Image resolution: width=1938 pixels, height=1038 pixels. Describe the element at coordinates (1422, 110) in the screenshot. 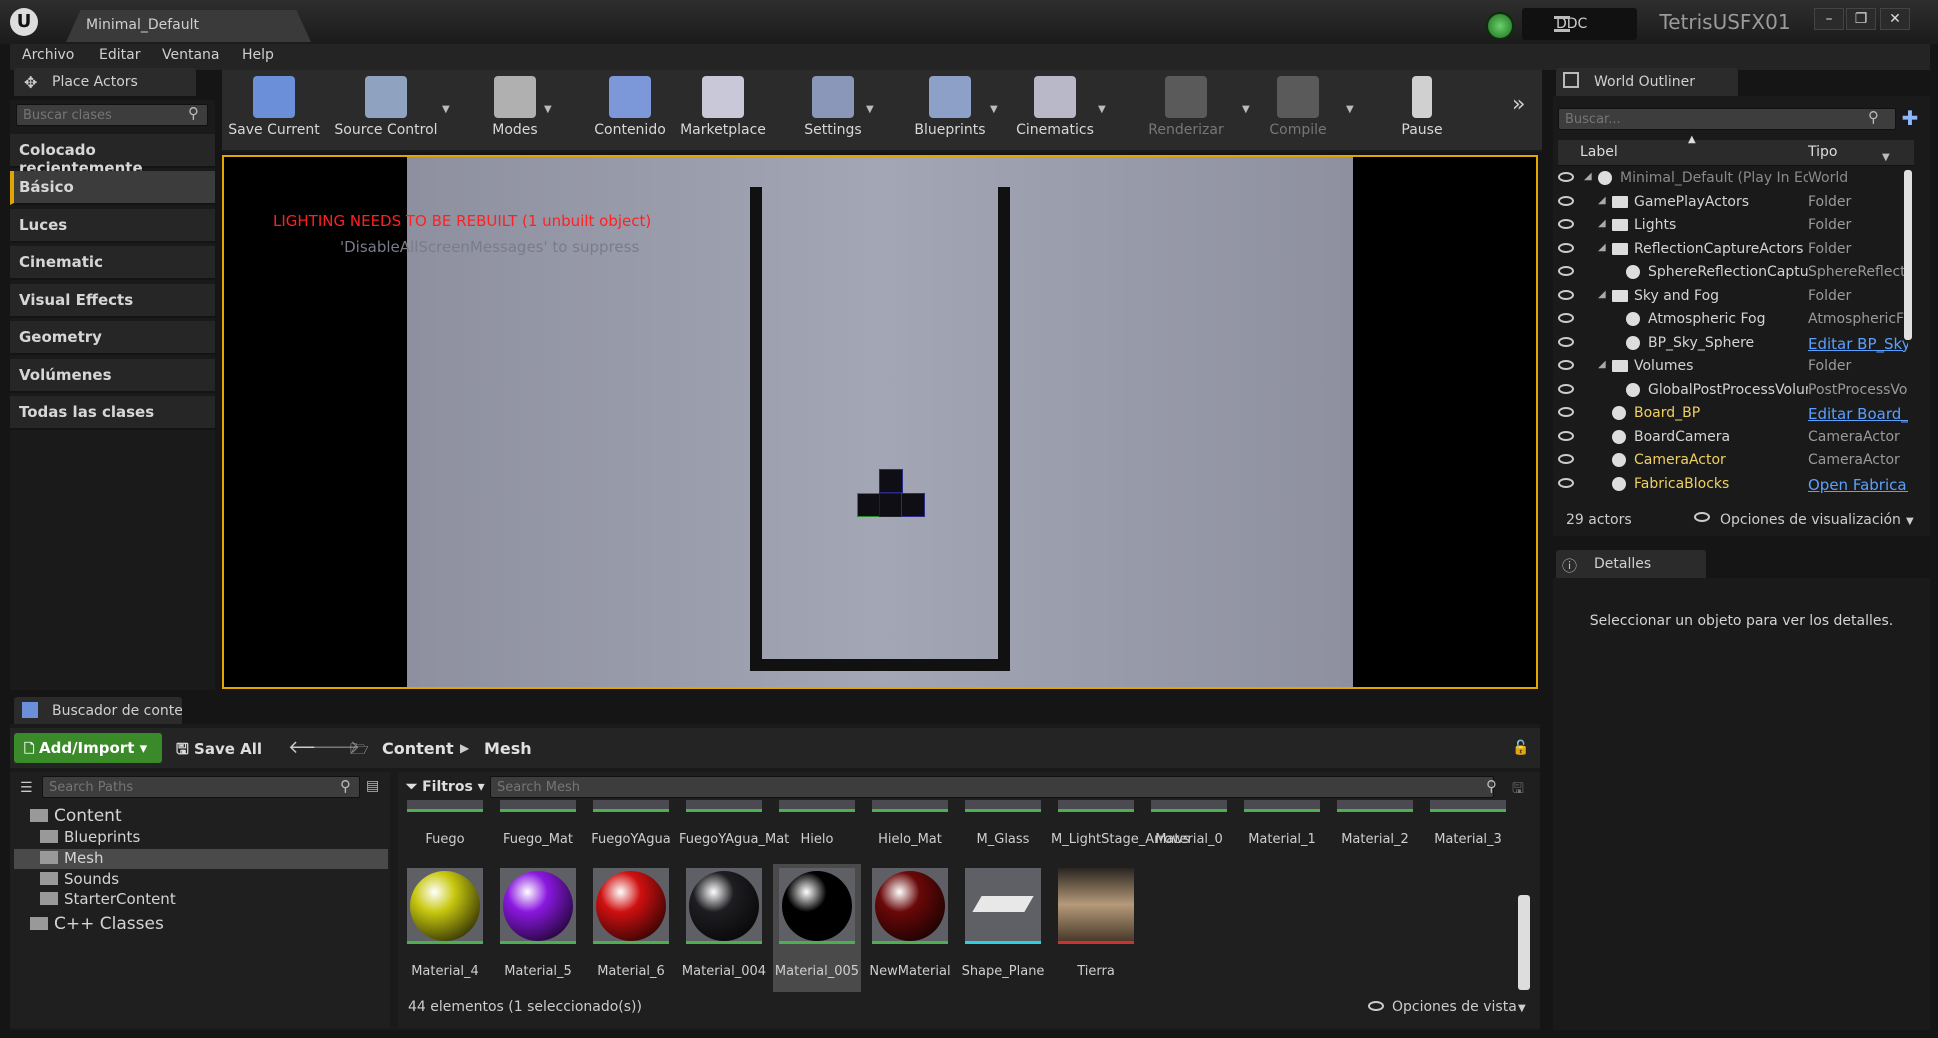

I see `pause-button: Pause` at that location.